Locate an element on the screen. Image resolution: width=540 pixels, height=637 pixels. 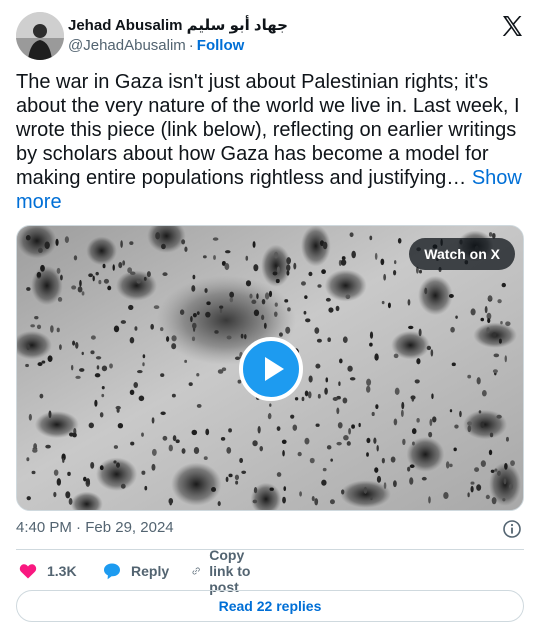
follow-button: Follow is located at coordinates (221, 45).